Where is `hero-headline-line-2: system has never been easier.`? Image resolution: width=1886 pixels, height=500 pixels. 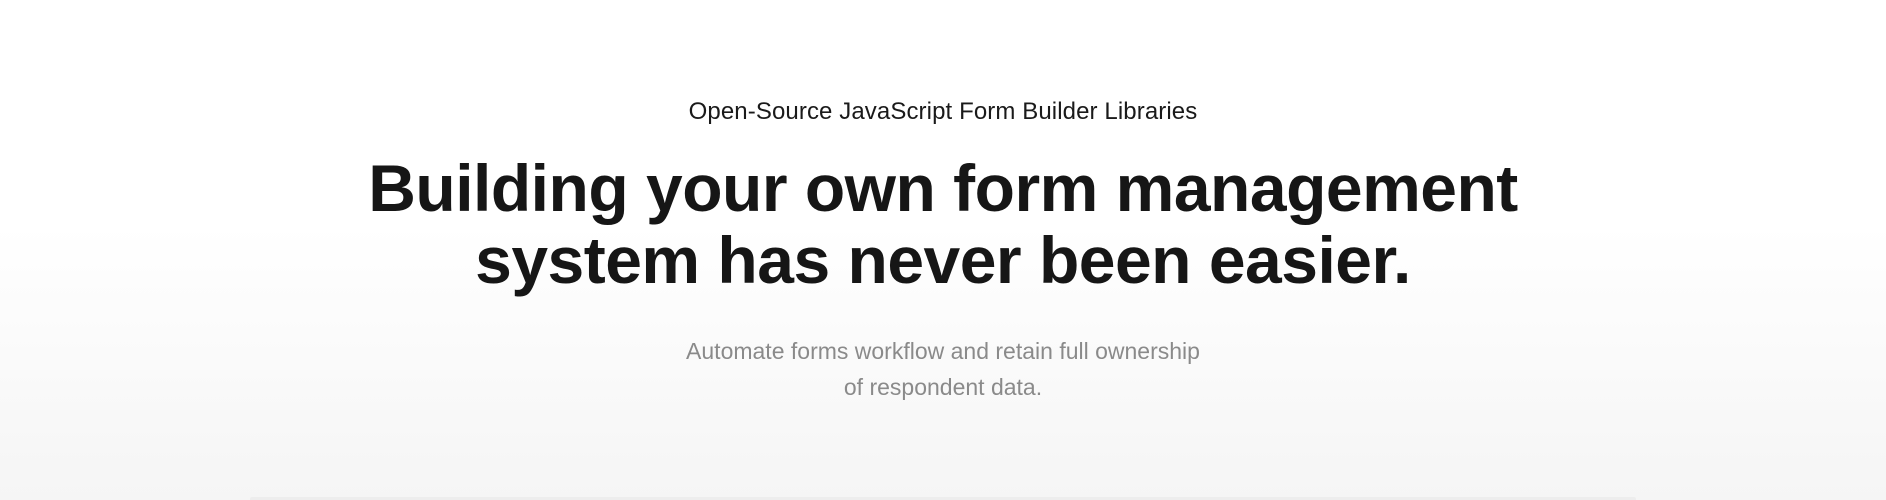 hero-headline-line-2: system has never been easier. is located at coordinates (943, 260).